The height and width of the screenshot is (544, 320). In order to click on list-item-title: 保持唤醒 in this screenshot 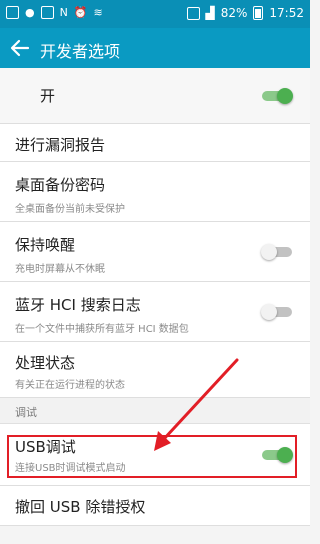, I will do `click(45, 245)`.